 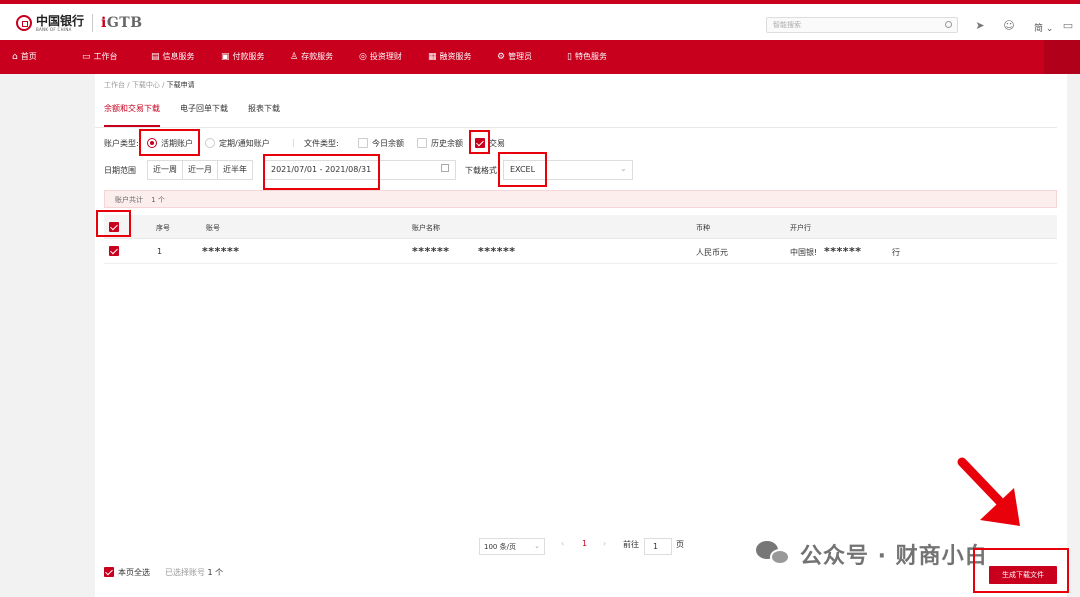 I want to click on row-index: 1, so click(x=160, y=251).